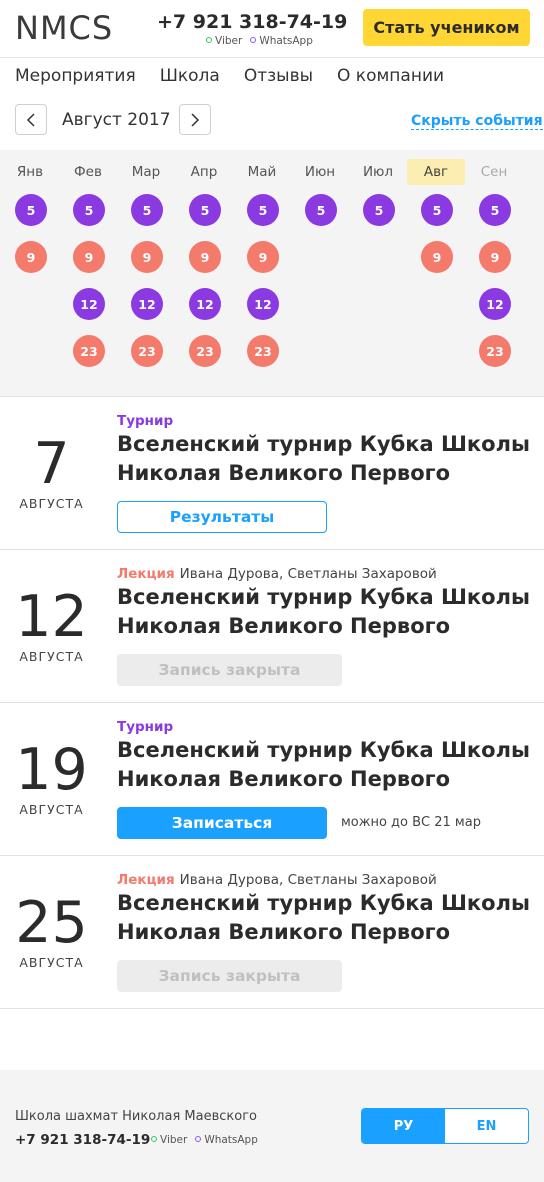 Image resolution: width=544 pixels, height=1182 pixels. What do you see at coordinates (252, 22) in the screenshot?
I see `header-phone: +7 921 318-74-19` at bounding box center [252, 22].